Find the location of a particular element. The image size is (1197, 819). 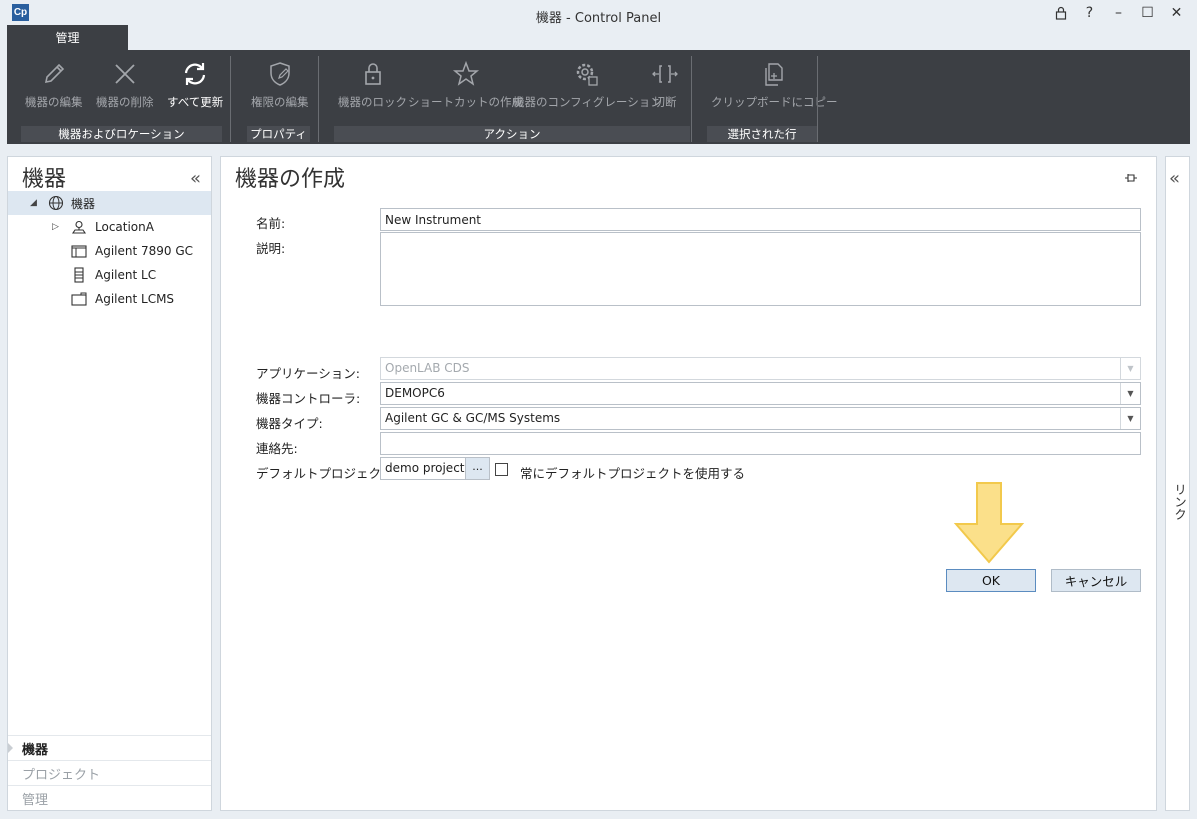

collapse-icon: « is located at coordinates (195, 178).